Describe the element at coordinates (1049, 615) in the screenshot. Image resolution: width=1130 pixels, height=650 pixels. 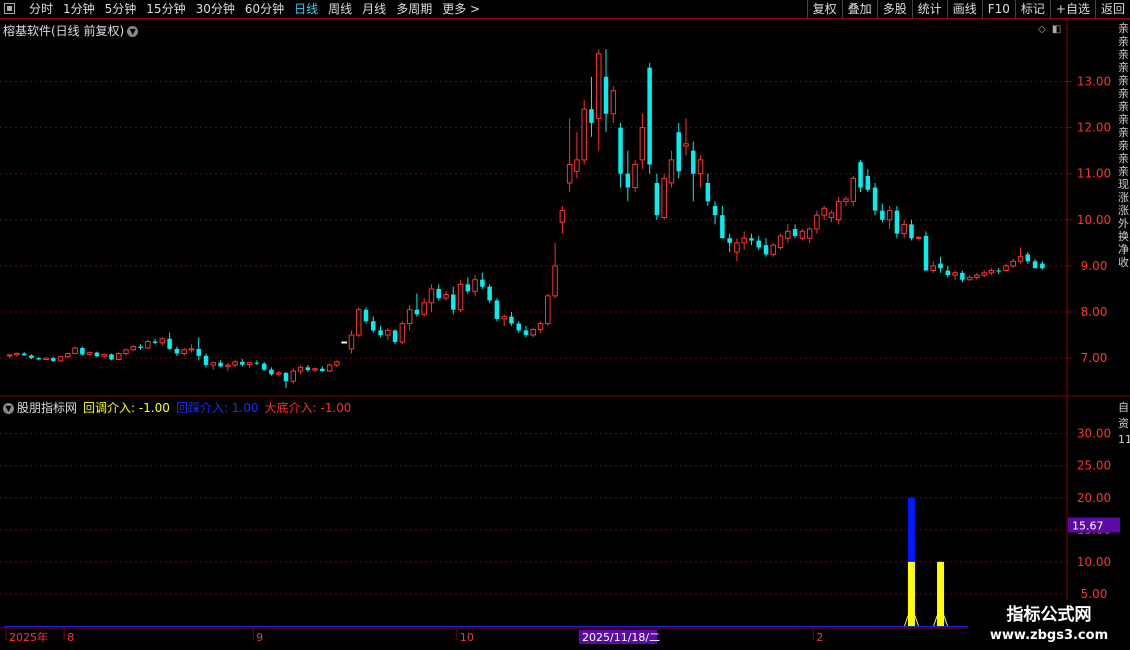
I see `watermark-title: 指标公式网` at that location.